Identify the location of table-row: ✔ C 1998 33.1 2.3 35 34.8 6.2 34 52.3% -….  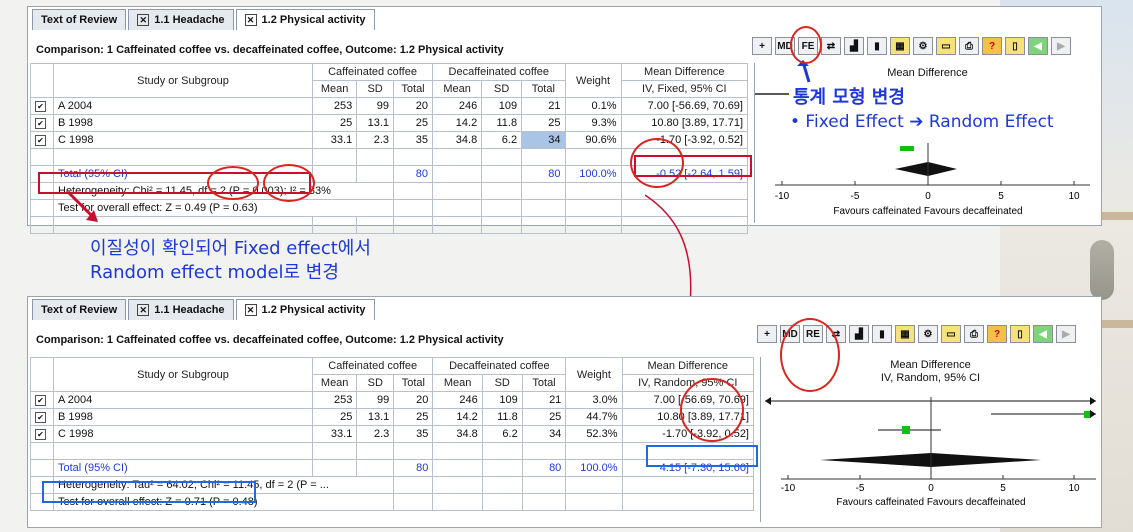
(392, 434).